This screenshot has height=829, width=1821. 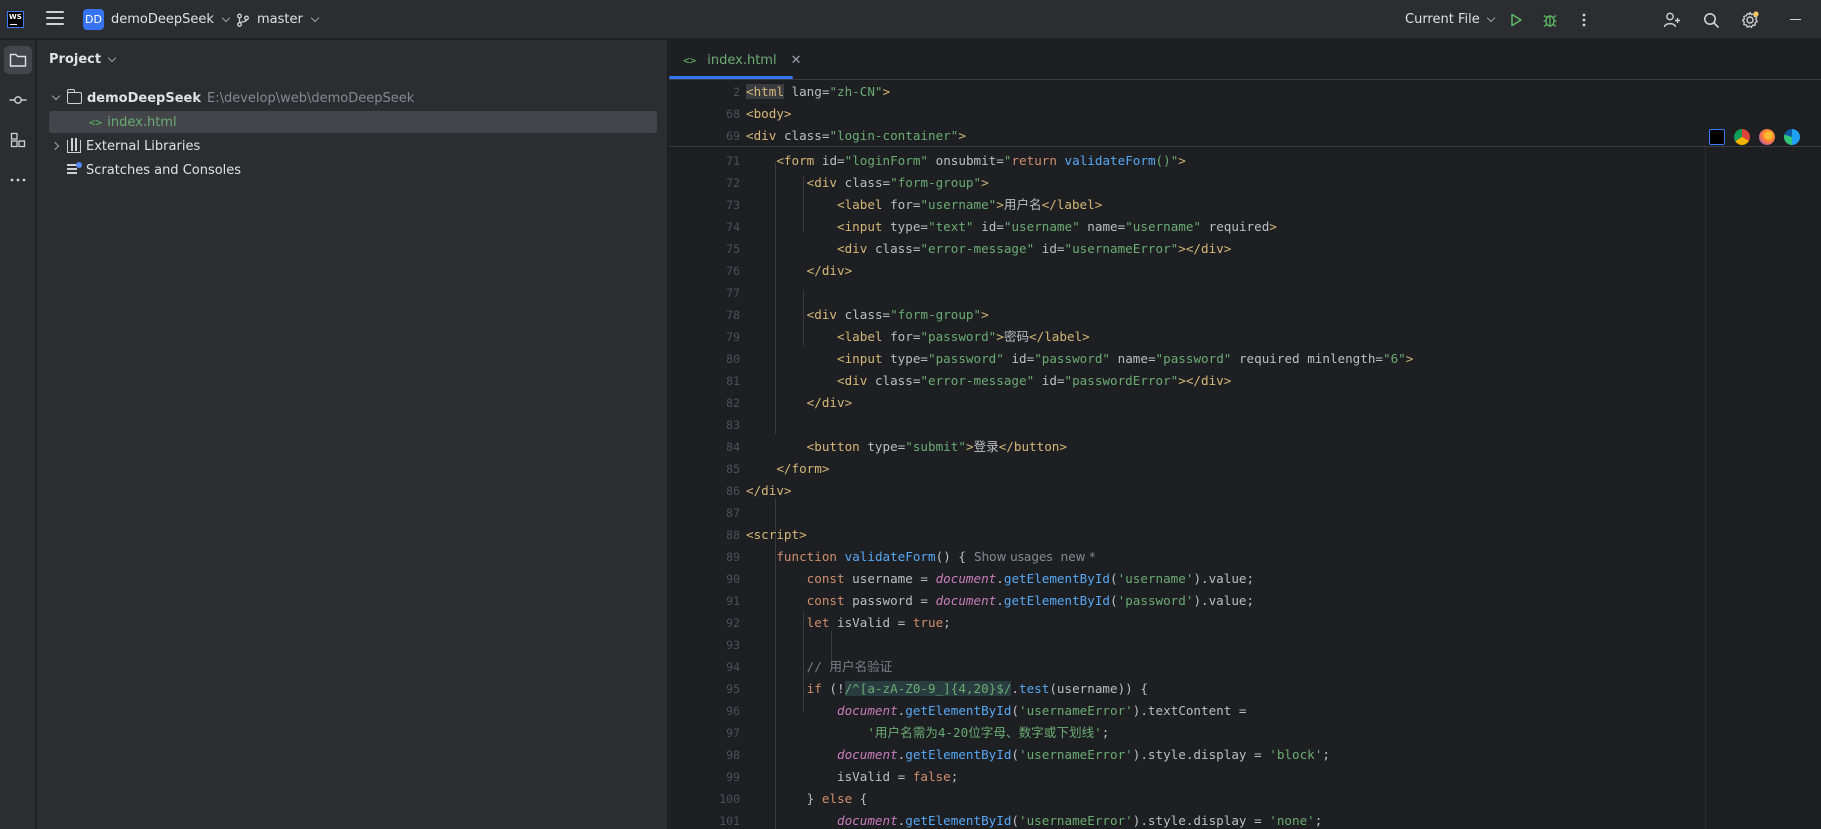 What do you see at coordinates (1550, 20) in the screenshot?
I see `debug-button` at bounding box center [1550, 20].